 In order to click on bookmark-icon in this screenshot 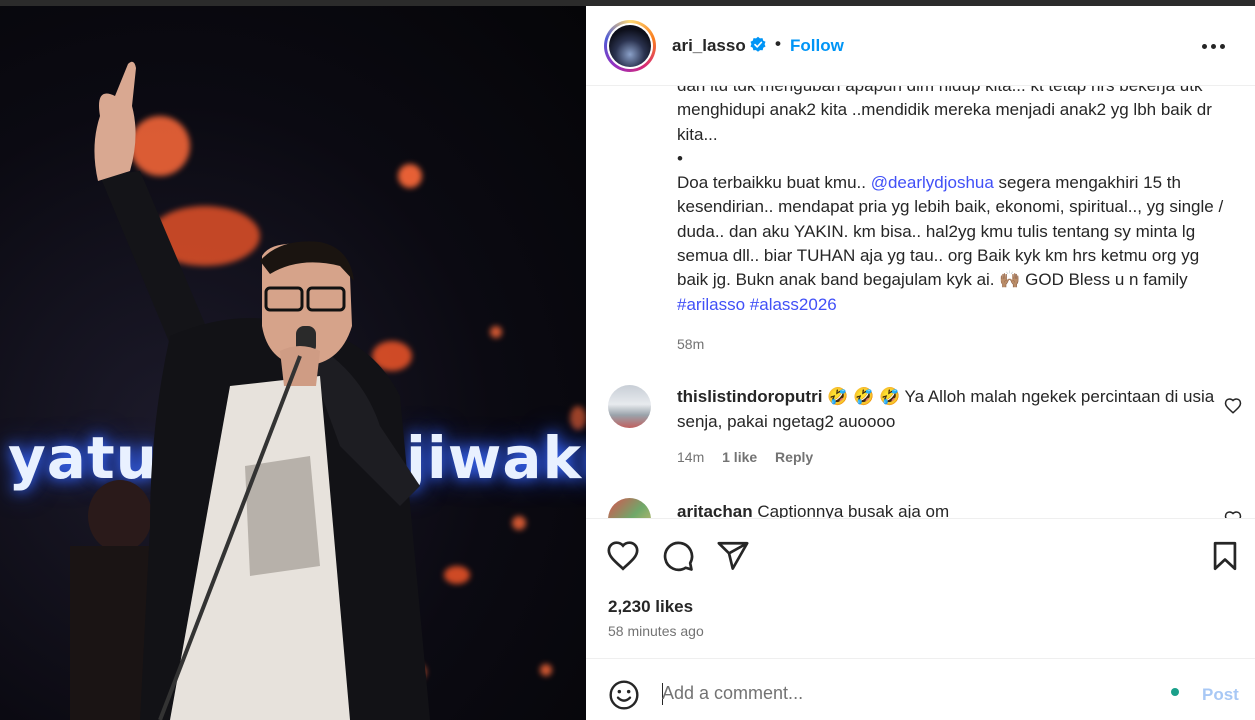, I will do `click(1225, 556)`.